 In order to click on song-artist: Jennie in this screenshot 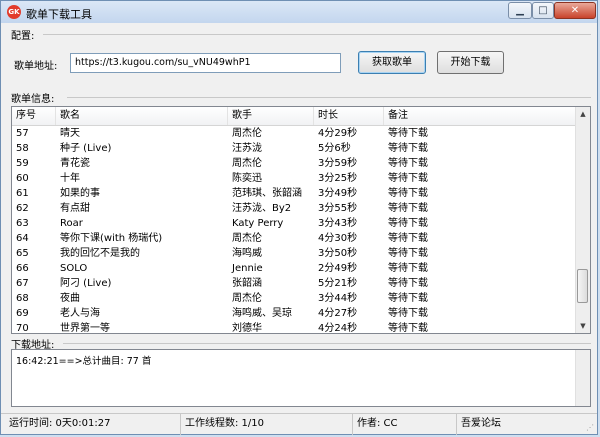, I will do `click(247, 268)`.